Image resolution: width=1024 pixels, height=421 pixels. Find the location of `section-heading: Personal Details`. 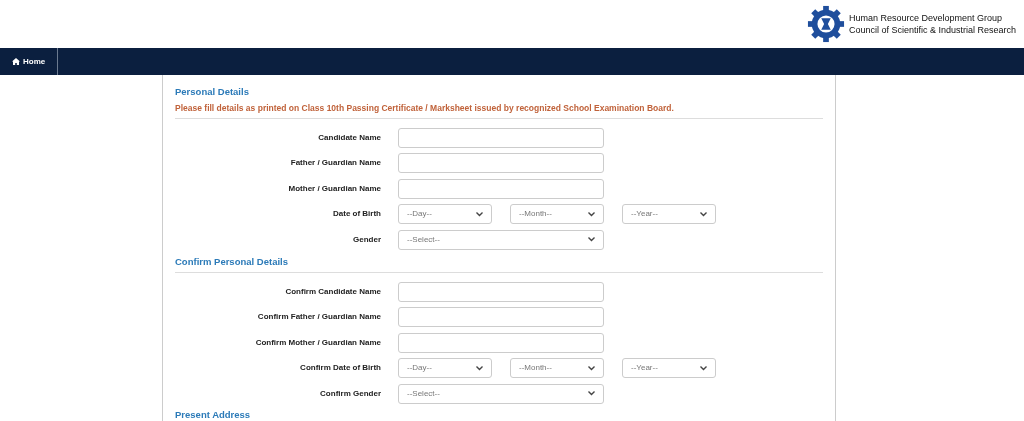

section-heading: Personal Details is located at coordinates (212, 92).